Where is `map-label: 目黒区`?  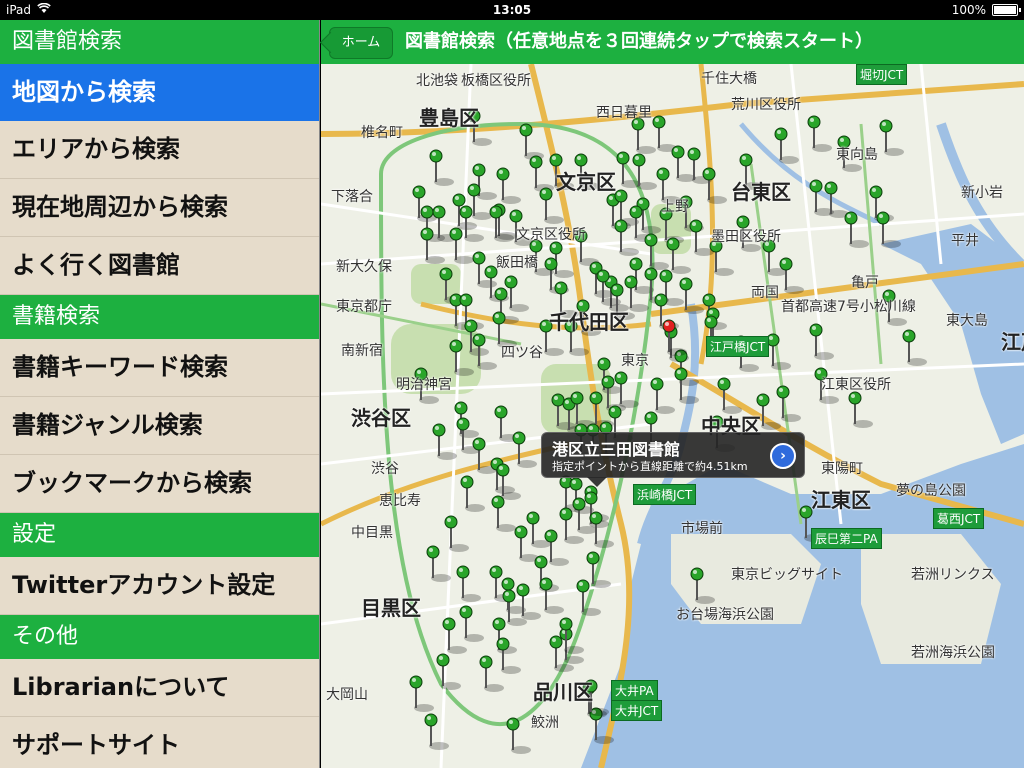 map-label: 目黒区 is located at coordinates (391, 608).